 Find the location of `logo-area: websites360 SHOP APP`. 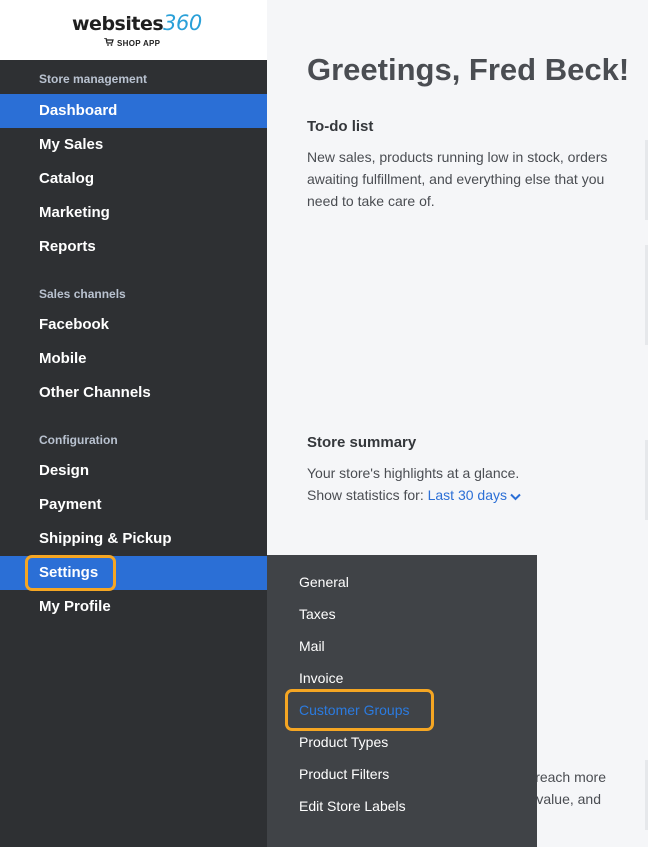

logo-area: websites360 SHOP APP is located at coordinates (133, 30).